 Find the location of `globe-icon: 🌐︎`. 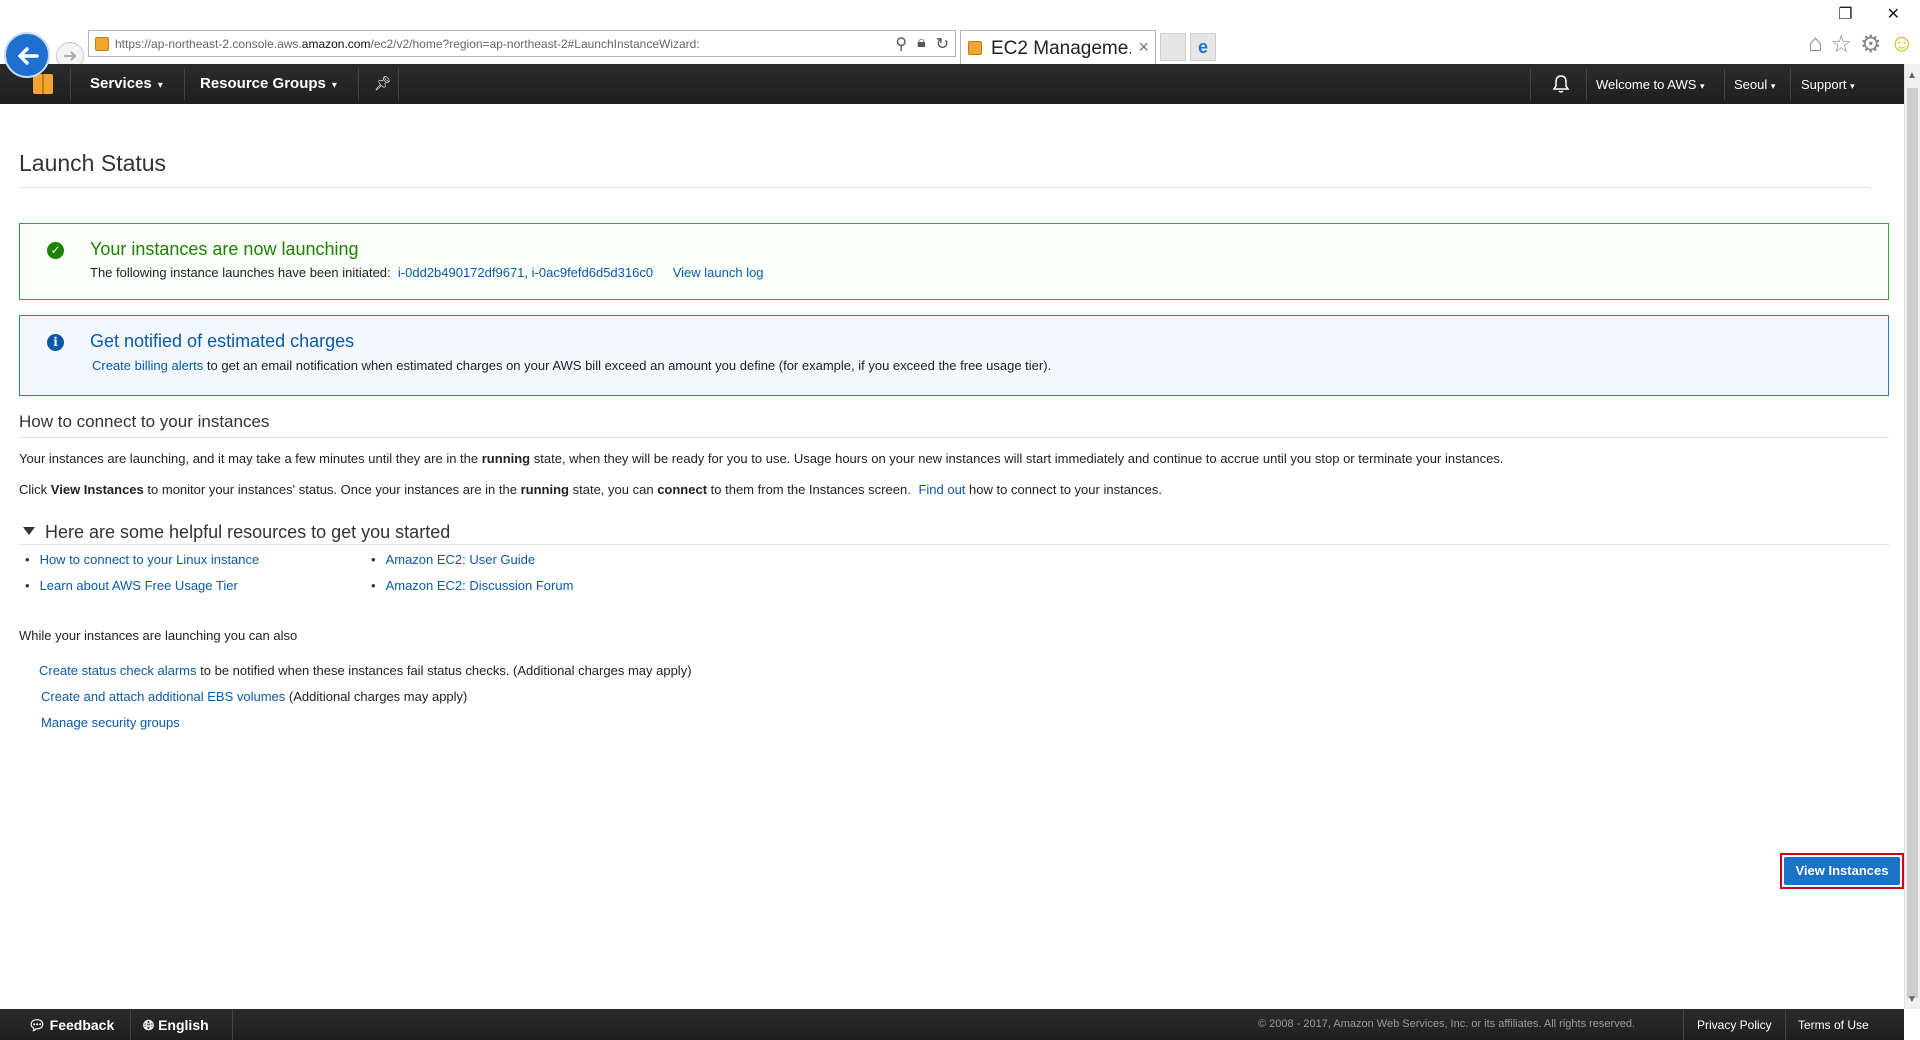

globe-icon: 🌐︎ is located at coordinates (149, 1025).